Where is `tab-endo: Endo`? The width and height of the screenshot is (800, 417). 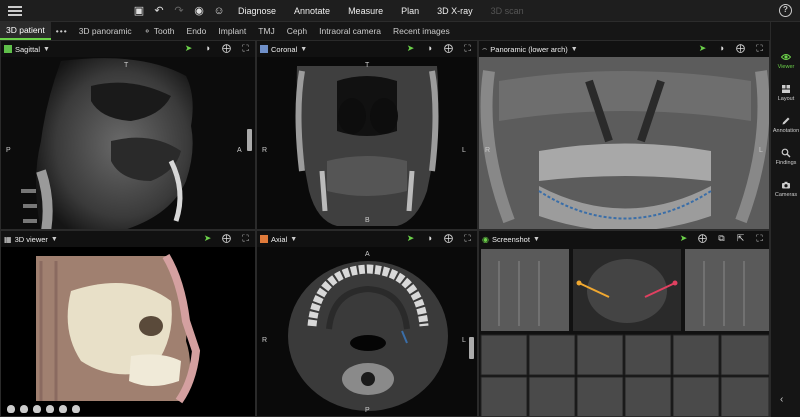 tab-endo: Endo is located at coordinates (197, 31).